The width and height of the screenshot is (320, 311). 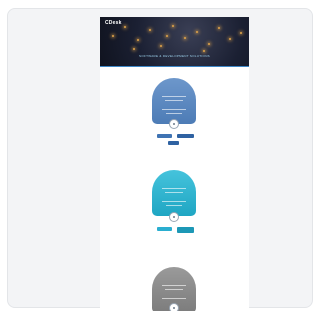 What do you see at coordinates (185, 230) in the screenshot?
I see `tier-teal-button-right` at bounding box center [185, 230].